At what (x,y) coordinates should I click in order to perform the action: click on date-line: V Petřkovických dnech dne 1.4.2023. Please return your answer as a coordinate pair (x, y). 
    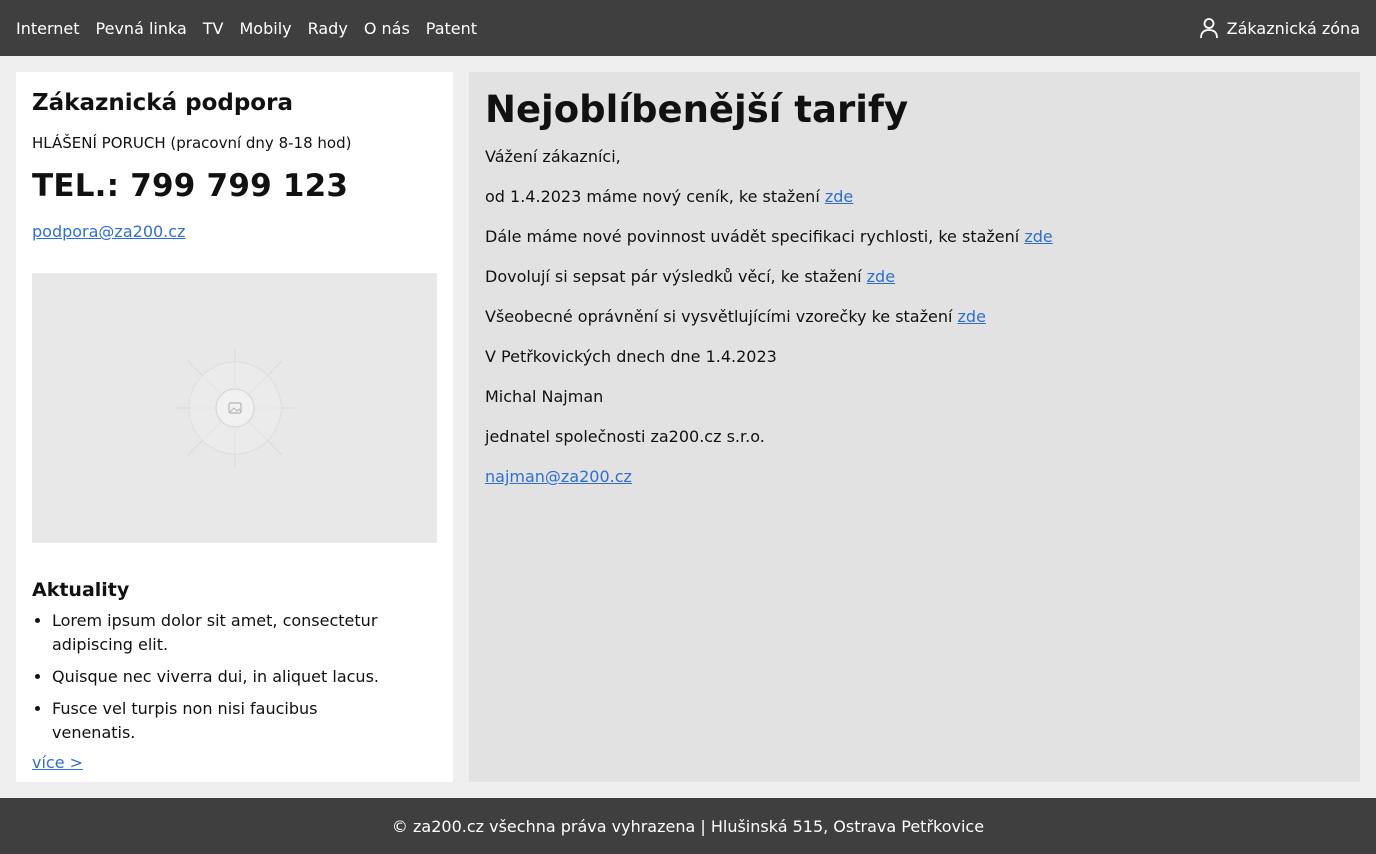
    Looking at the image, I should click on (631, 356).